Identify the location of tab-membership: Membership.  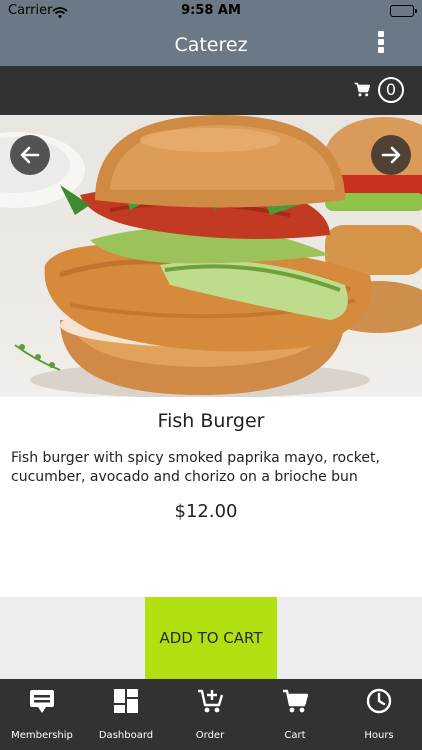
(42, 714).